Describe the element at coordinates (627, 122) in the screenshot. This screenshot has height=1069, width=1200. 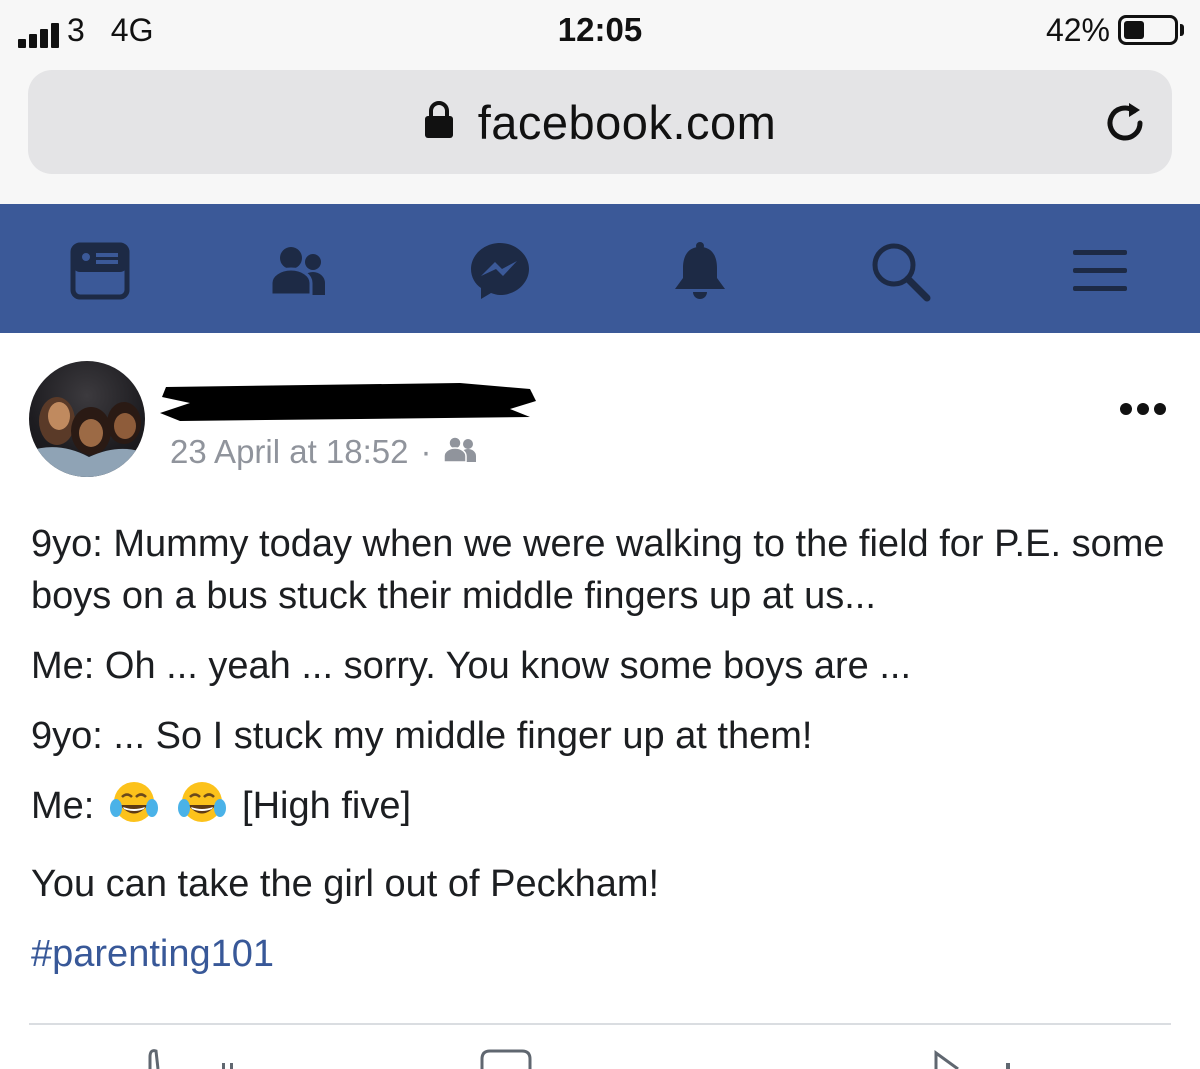
I see `url-text: facebook.com` at that location.